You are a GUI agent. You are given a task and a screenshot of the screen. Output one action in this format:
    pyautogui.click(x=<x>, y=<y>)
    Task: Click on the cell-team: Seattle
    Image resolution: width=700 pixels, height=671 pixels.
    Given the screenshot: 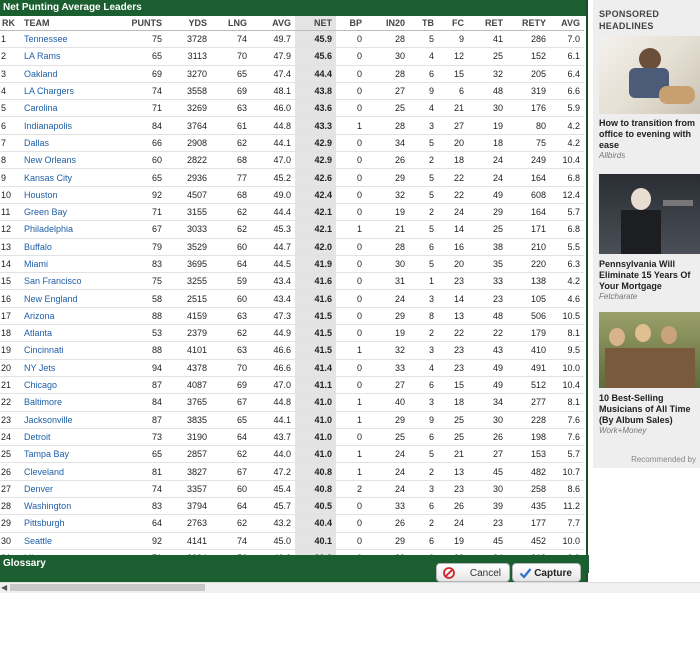 What is the action you would take?
    pyautogui.click(x=68, y=541)
    